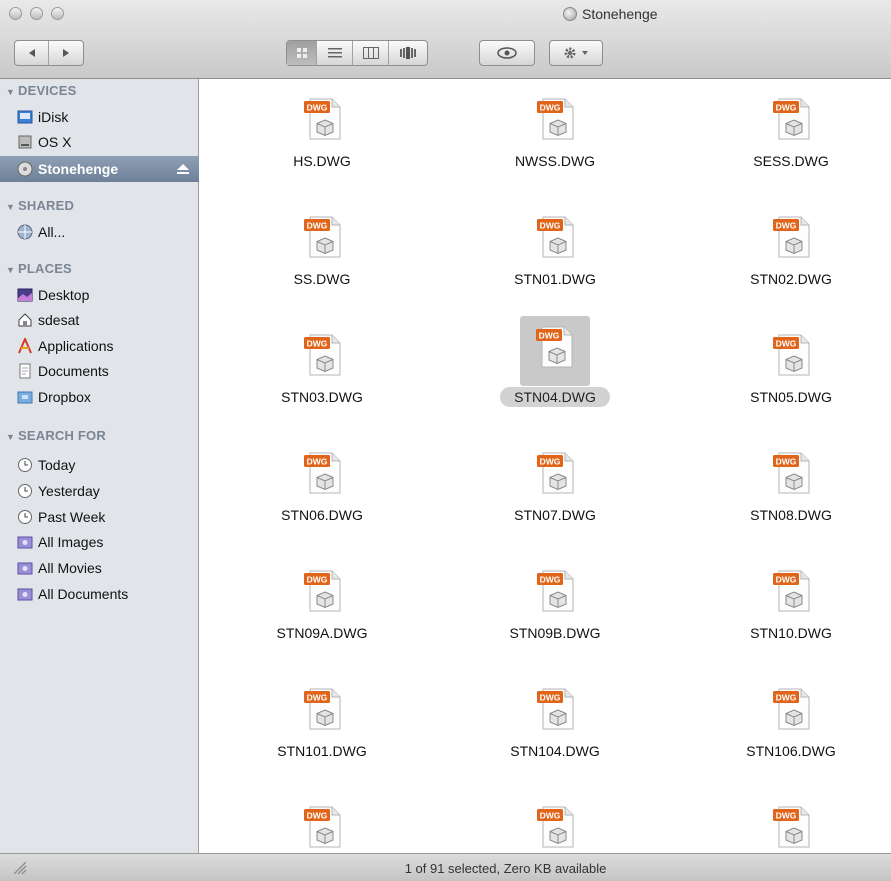 The height and width of the screenshot is (881, 891). I want to click on sidebar-item-dropbox: Dropbox, so click(99, 397).